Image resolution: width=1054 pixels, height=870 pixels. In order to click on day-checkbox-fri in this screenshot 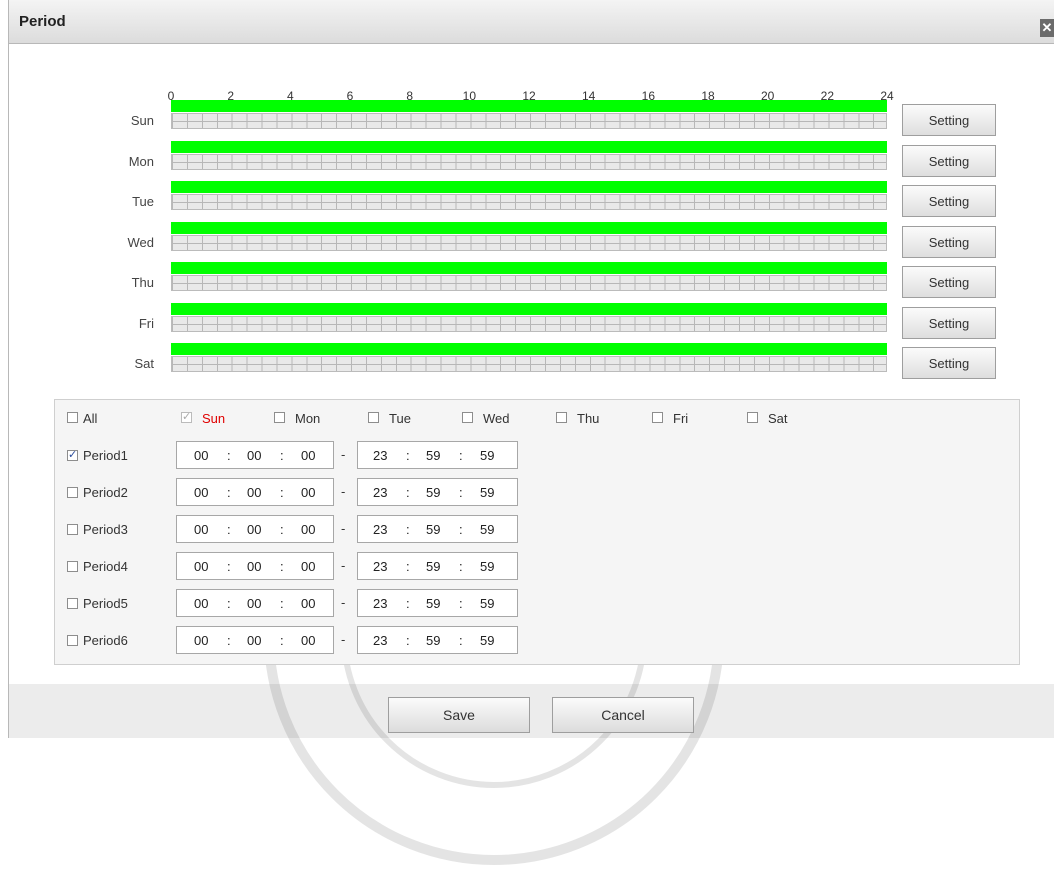, I will do `click(657, 417)`.